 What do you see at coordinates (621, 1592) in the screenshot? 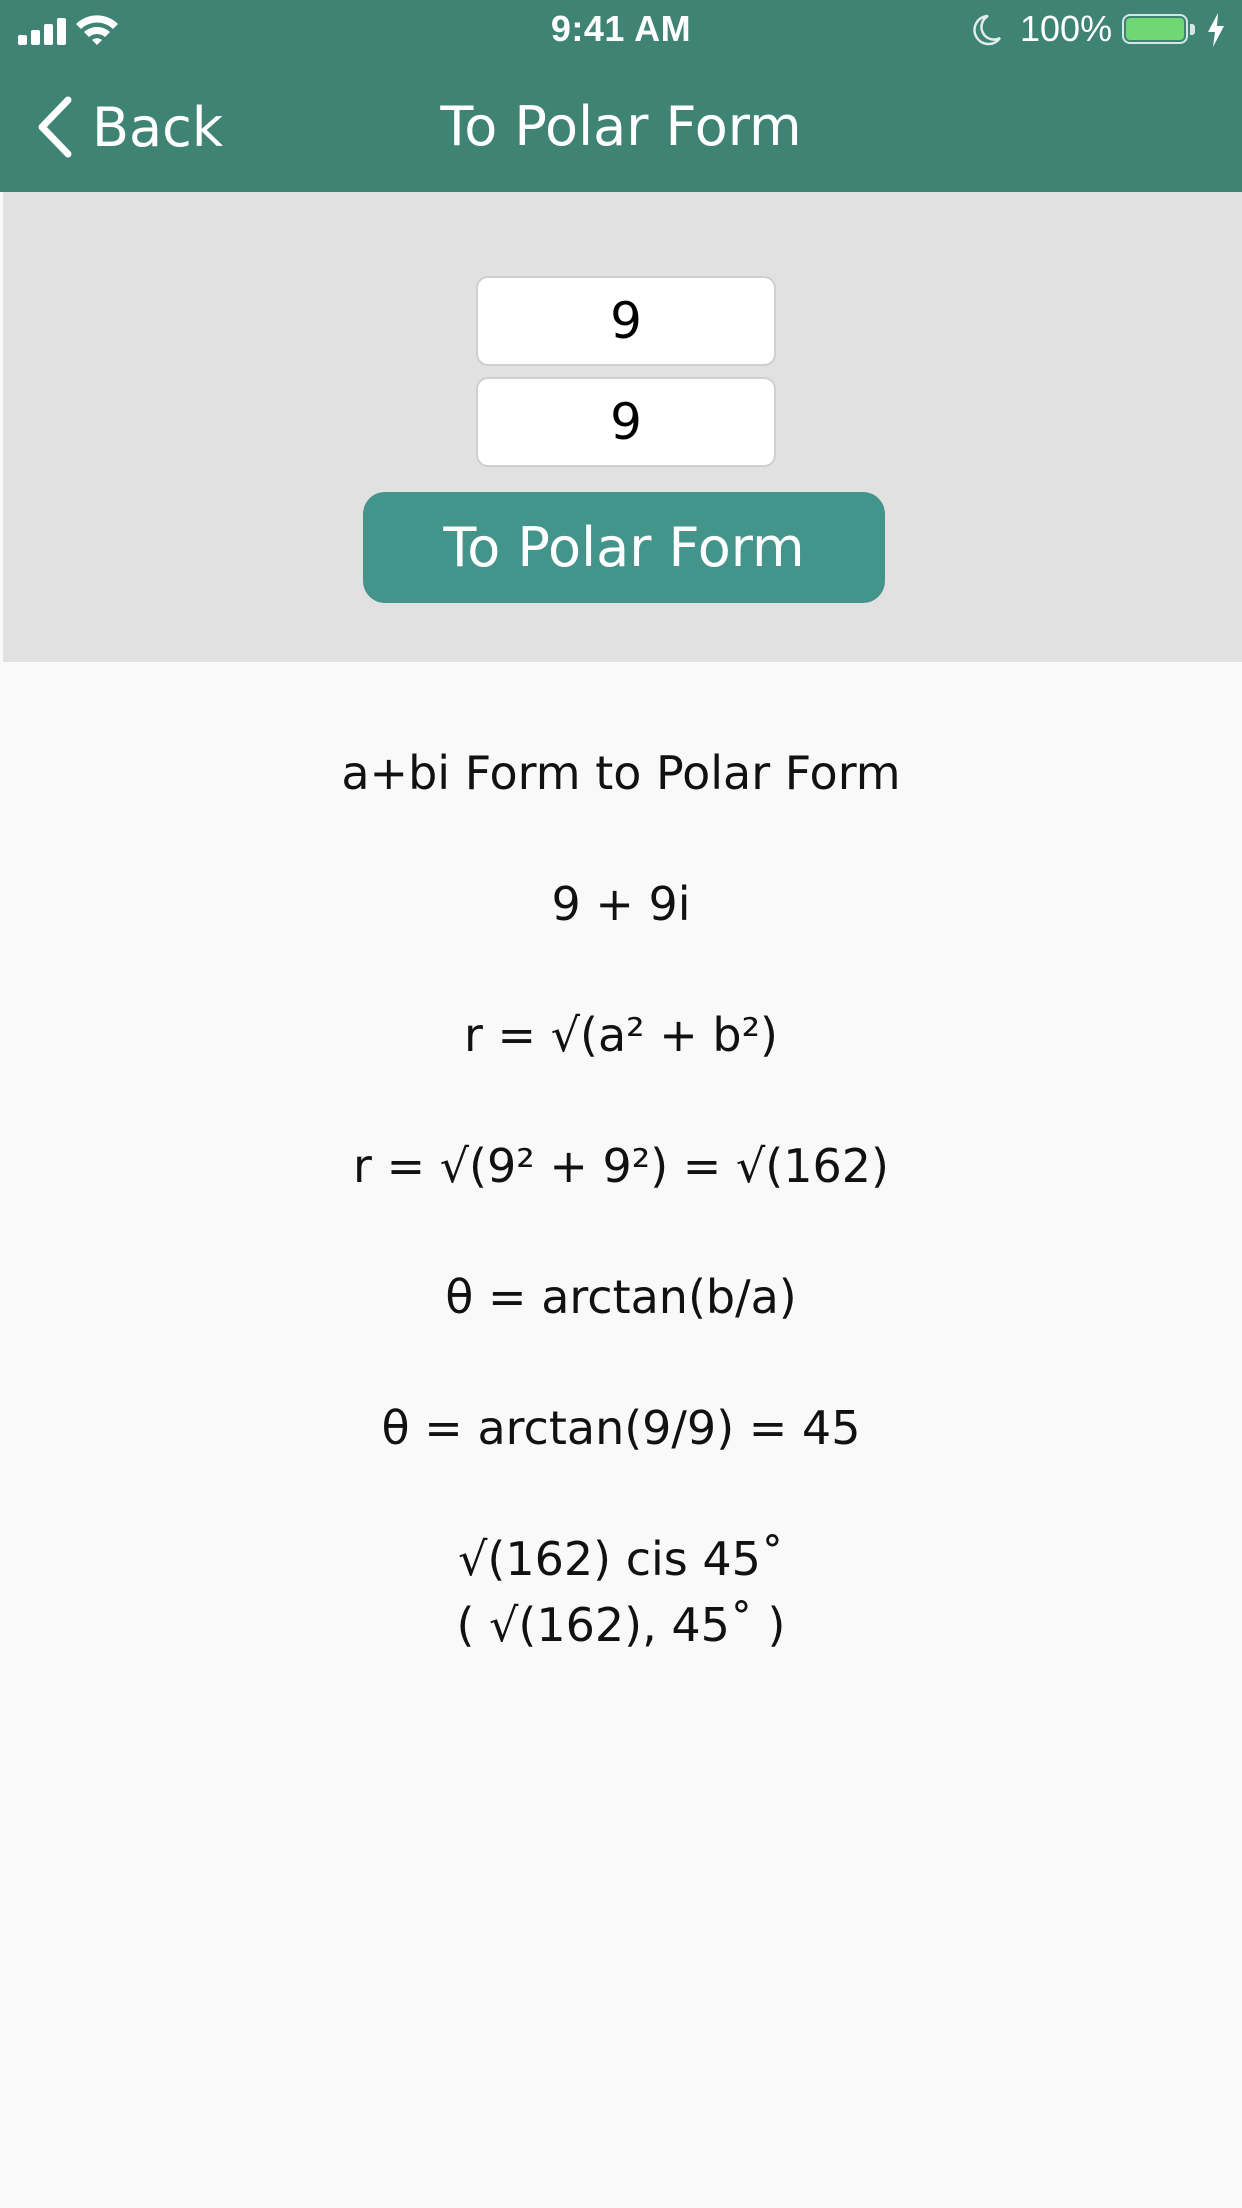
I see `polar-result: √(162) cis 45˚ ( √(162), 45˚ )` at bounding box center [621, 1592].